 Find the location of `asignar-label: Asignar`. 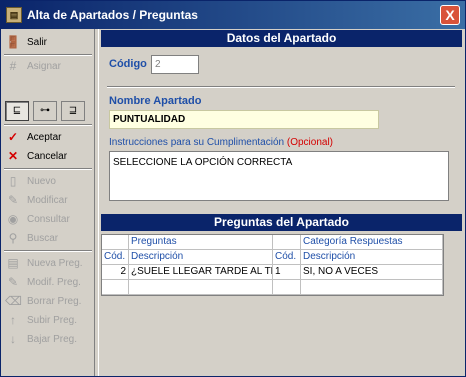

asignar-label: Asignar is located at coordinates (44, 66).